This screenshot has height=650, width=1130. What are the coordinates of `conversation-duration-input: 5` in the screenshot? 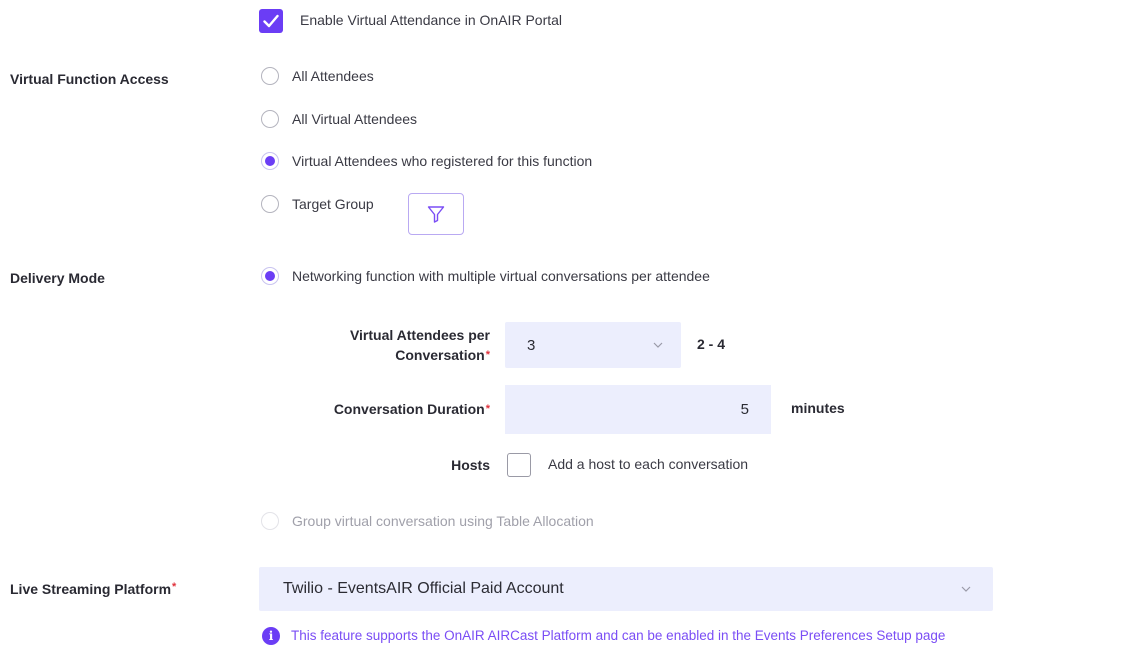 It's located at (638, 409).